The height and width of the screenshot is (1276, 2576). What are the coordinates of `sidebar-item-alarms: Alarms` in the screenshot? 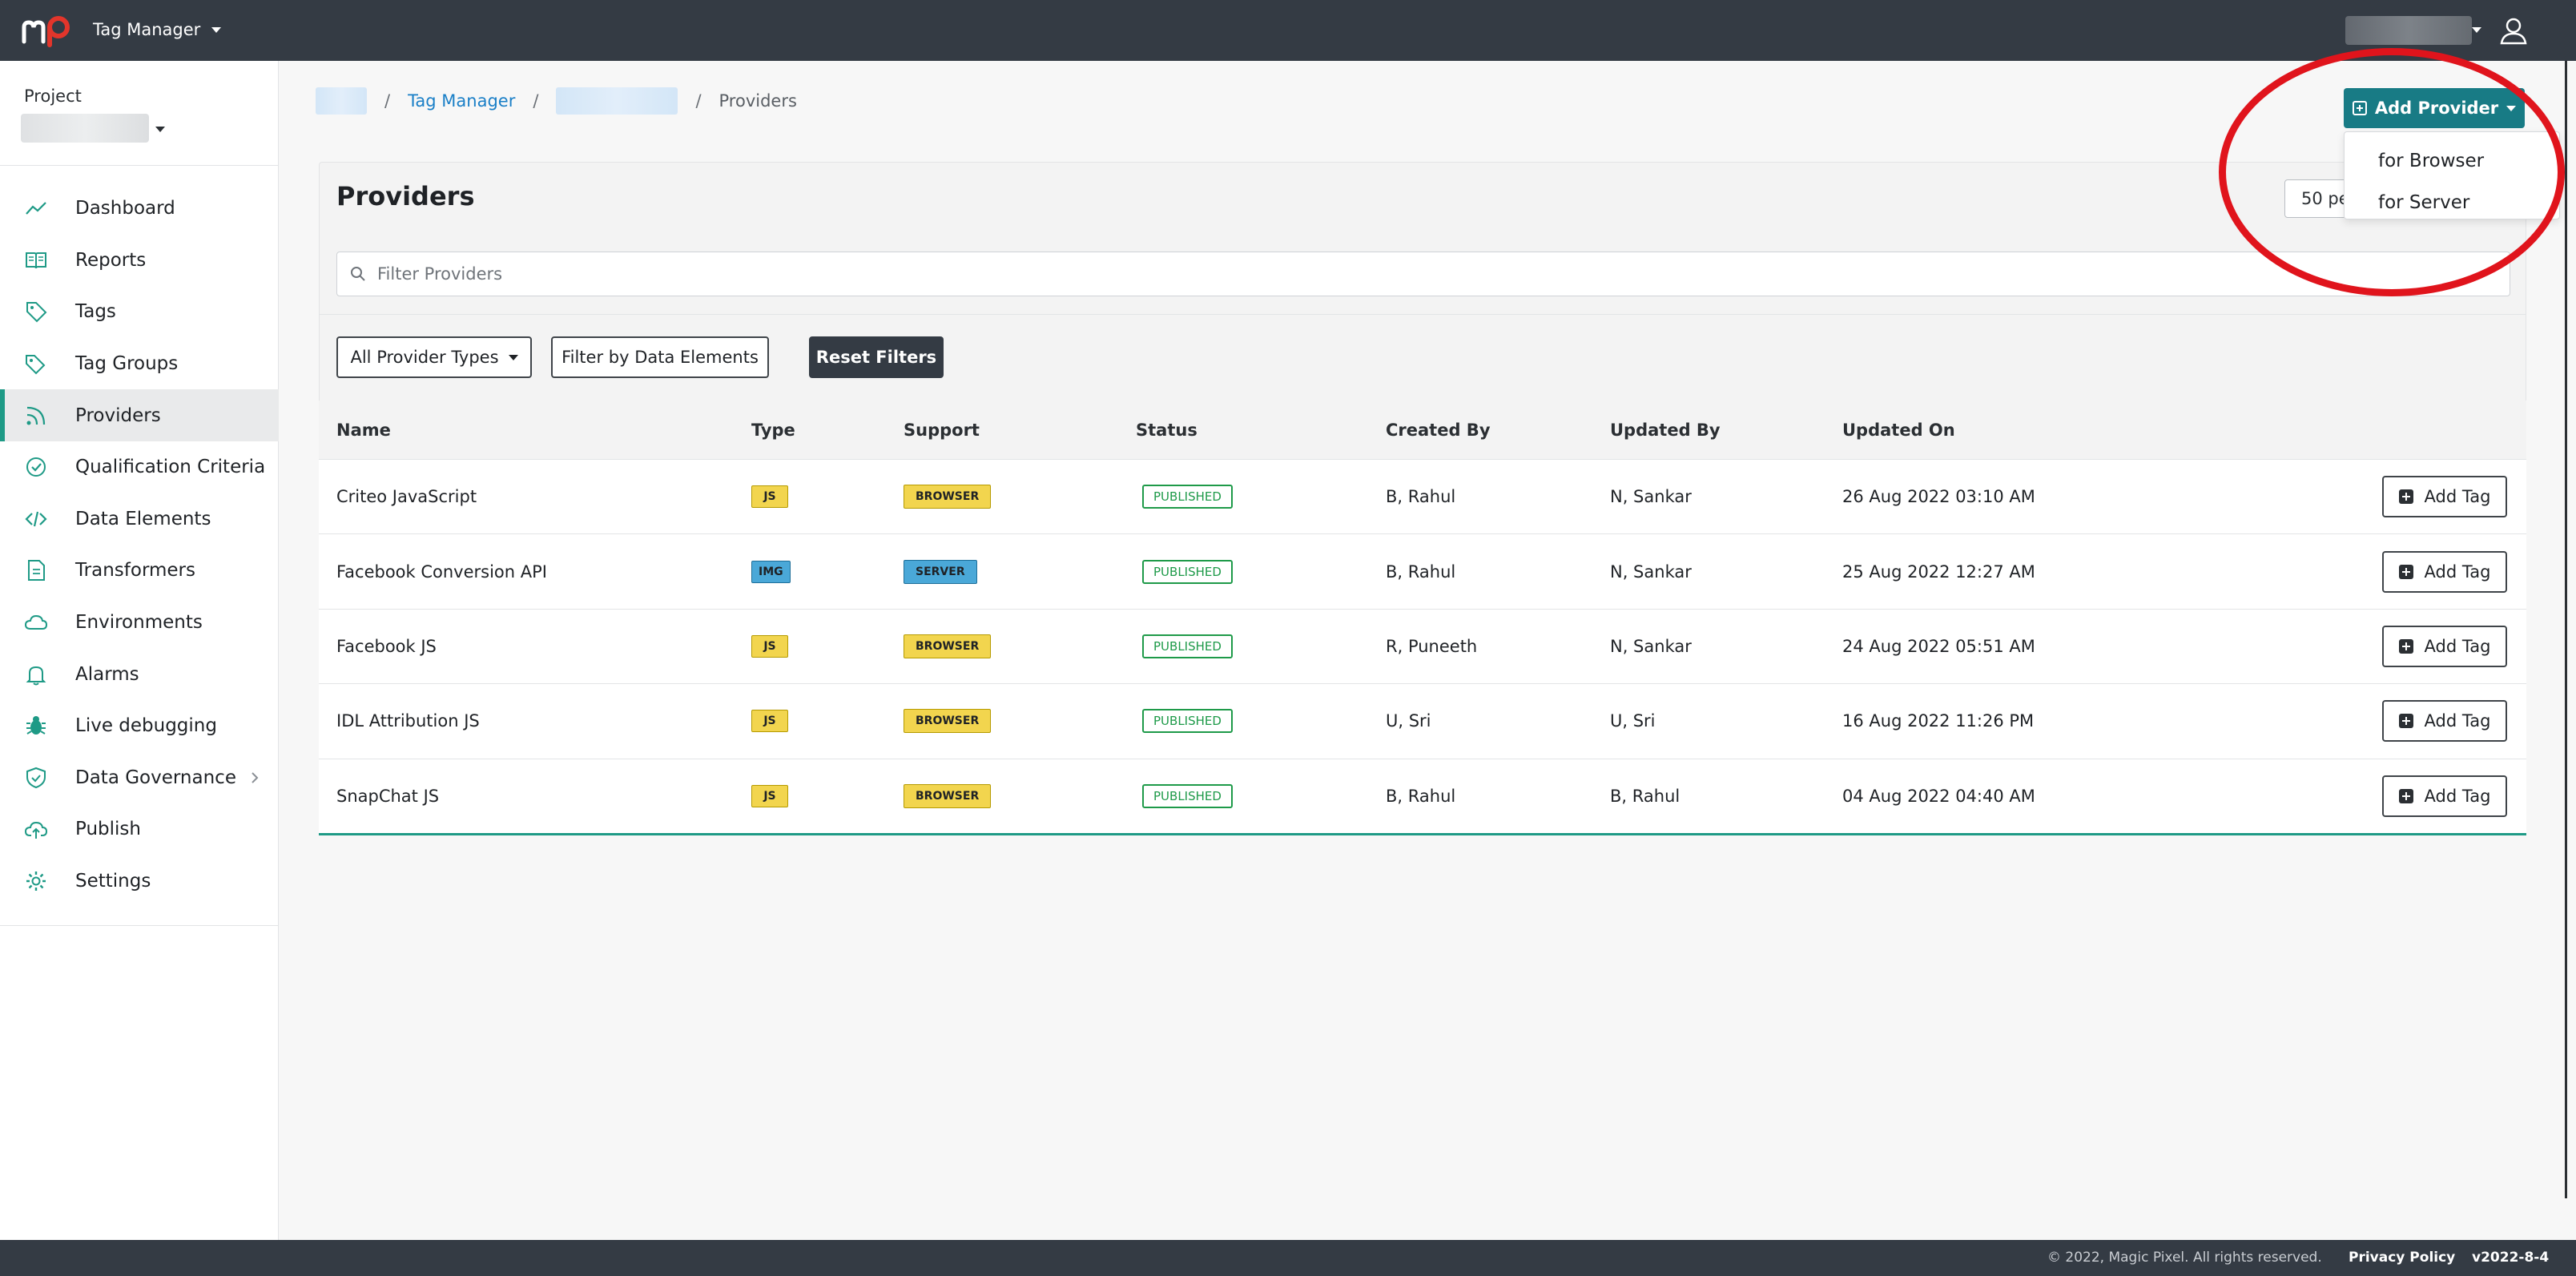 It's located at (139, 674).